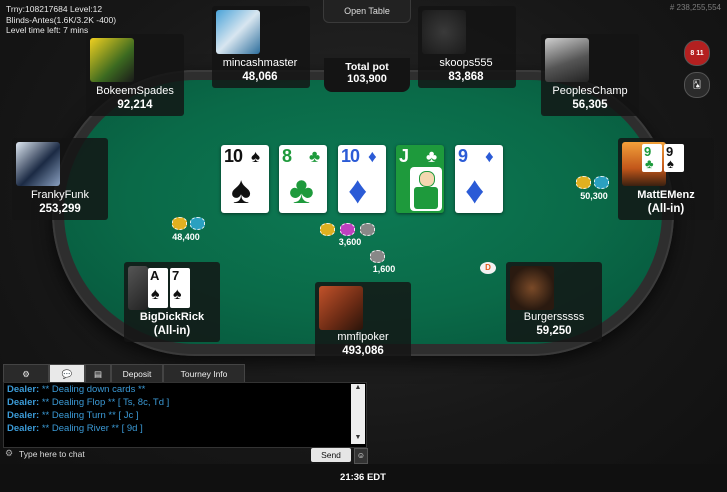 The image size is (727, 492). I want to click on chat-text: ** Dealing Turn ** [ Jc ], so click(90, 415).